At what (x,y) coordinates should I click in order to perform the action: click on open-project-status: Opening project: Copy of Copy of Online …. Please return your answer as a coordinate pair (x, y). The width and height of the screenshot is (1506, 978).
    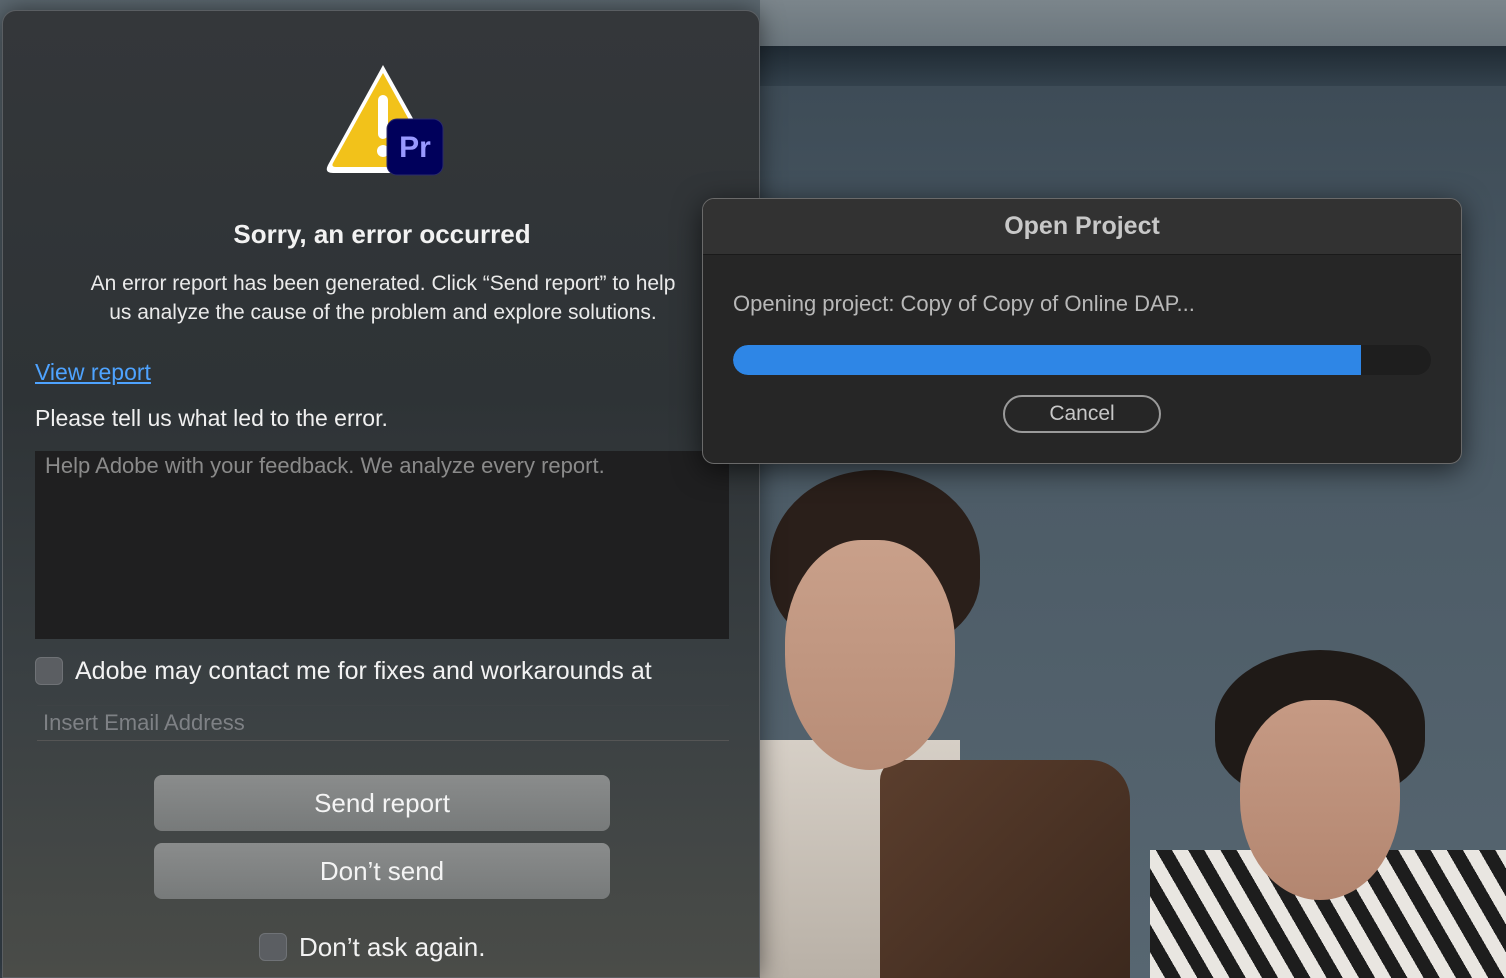
    Looking at the image, I should click on (964, 303).